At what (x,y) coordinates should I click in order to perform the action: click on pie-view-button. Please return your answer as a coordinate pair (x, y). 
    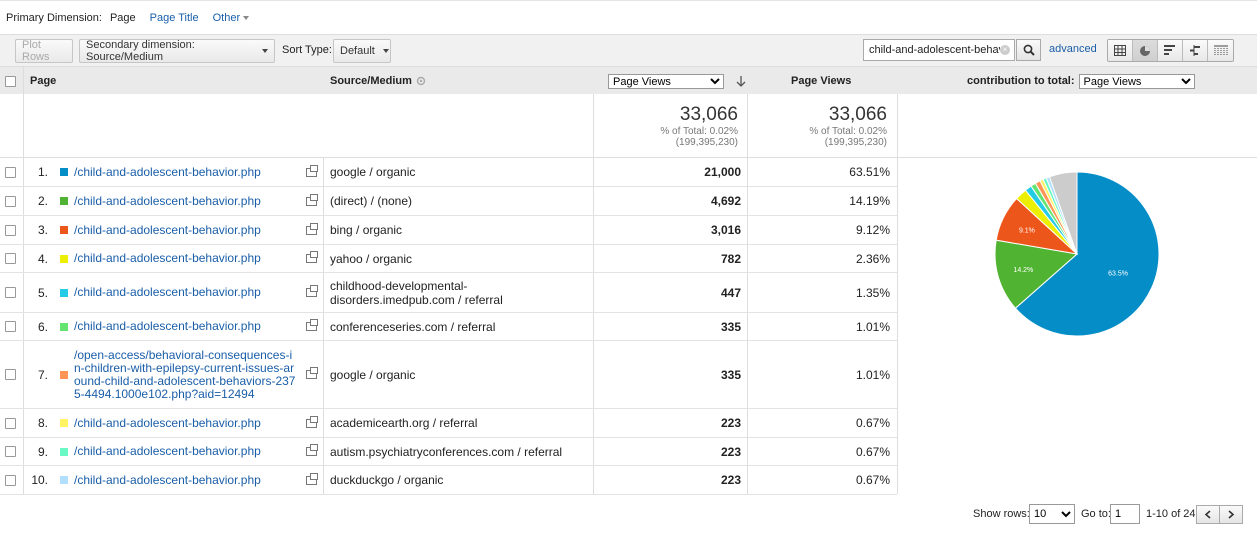
    Looking at the image, I should click on (1145, 50).